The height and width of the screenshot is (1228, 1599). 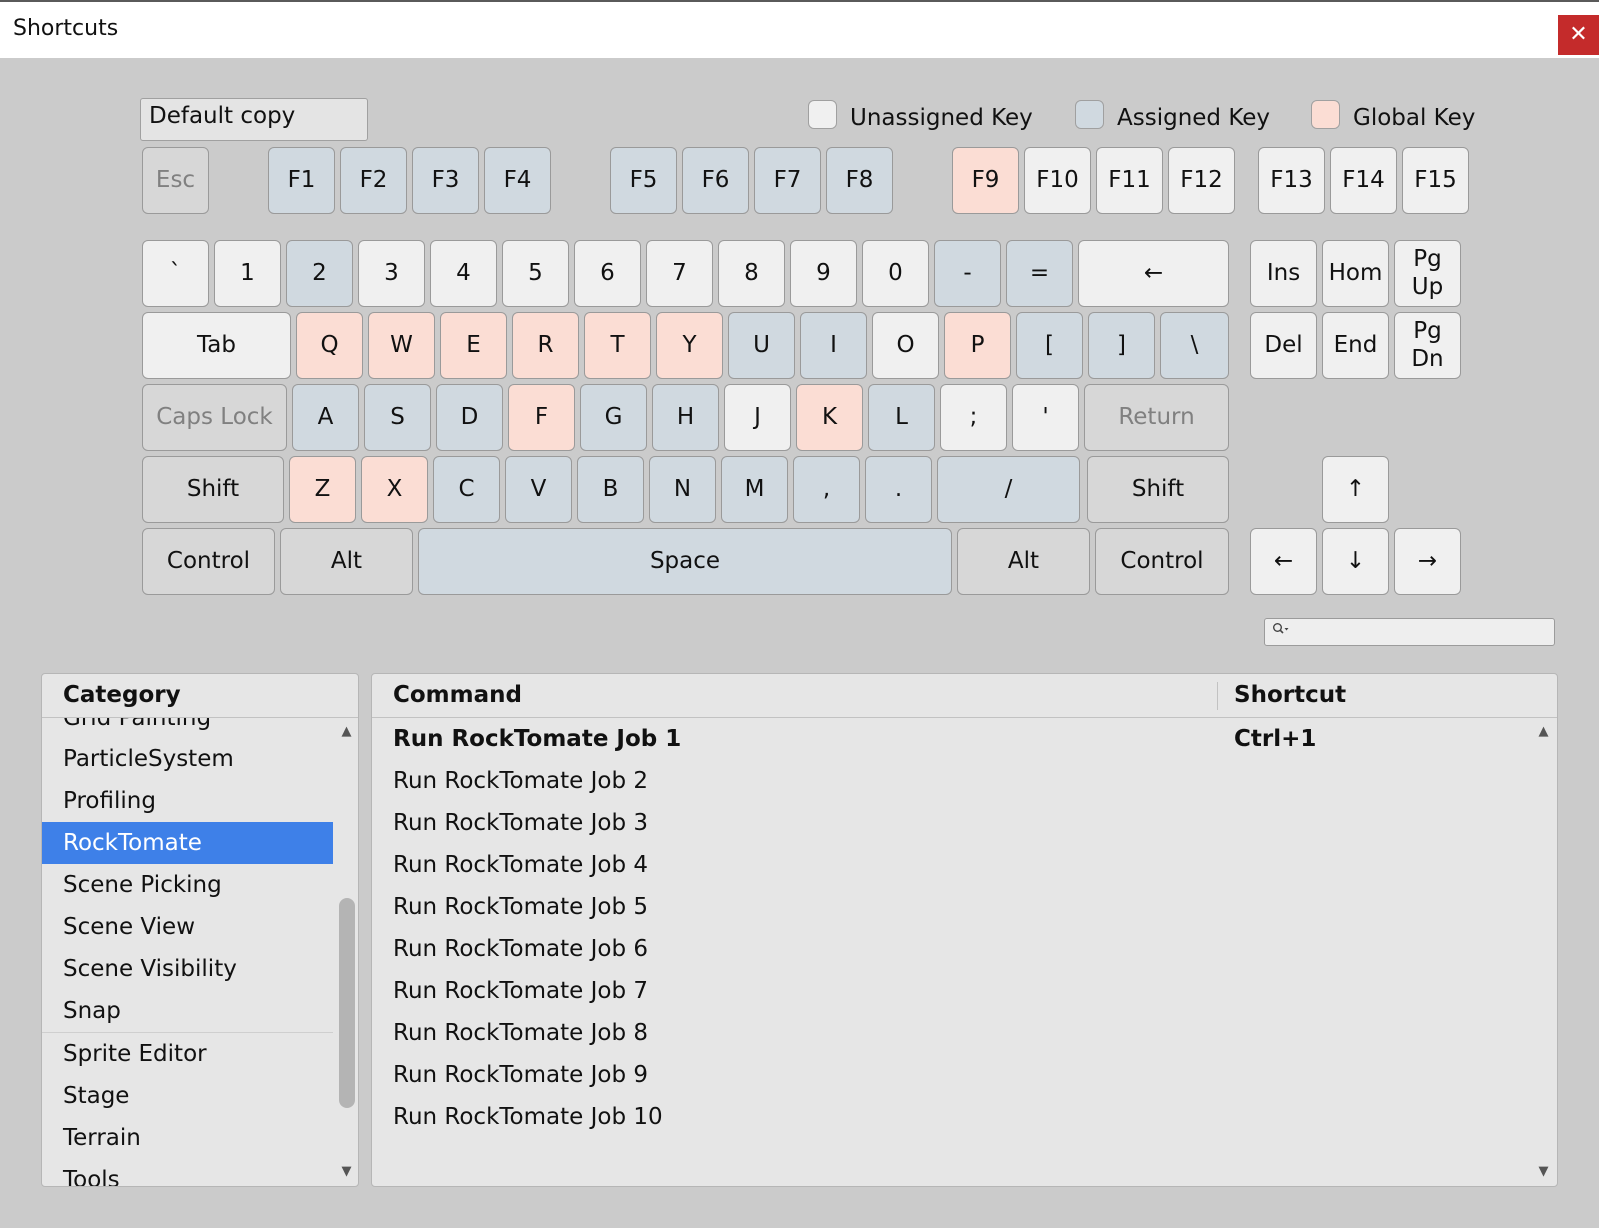 I want to click on key-f15: F15, so click(x=1435, y=180).